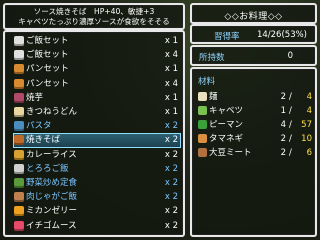 This screenshot has height=240, width=320. Describe the element at coordinates (97, 126) in the screenshot. I see `recipe-item: パスタ x 2` at that location.